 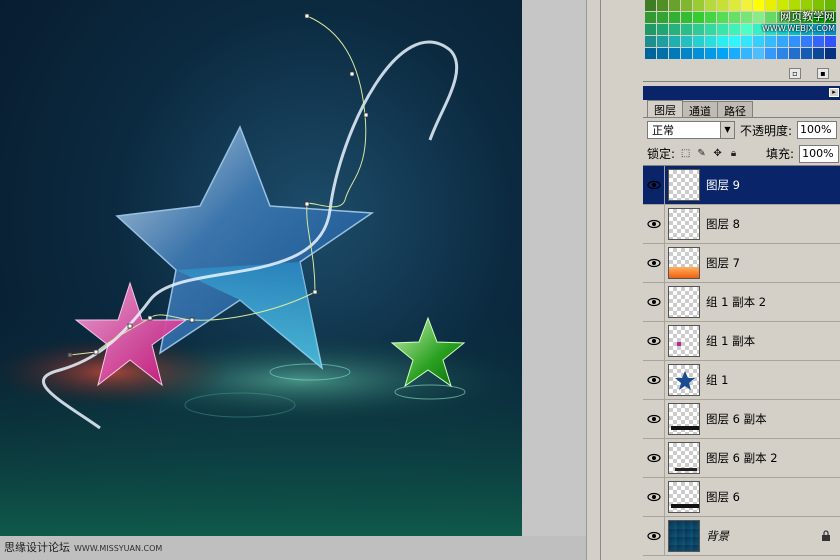 I want to click on layer-row: 图层 6, so click(x=741, y=497).